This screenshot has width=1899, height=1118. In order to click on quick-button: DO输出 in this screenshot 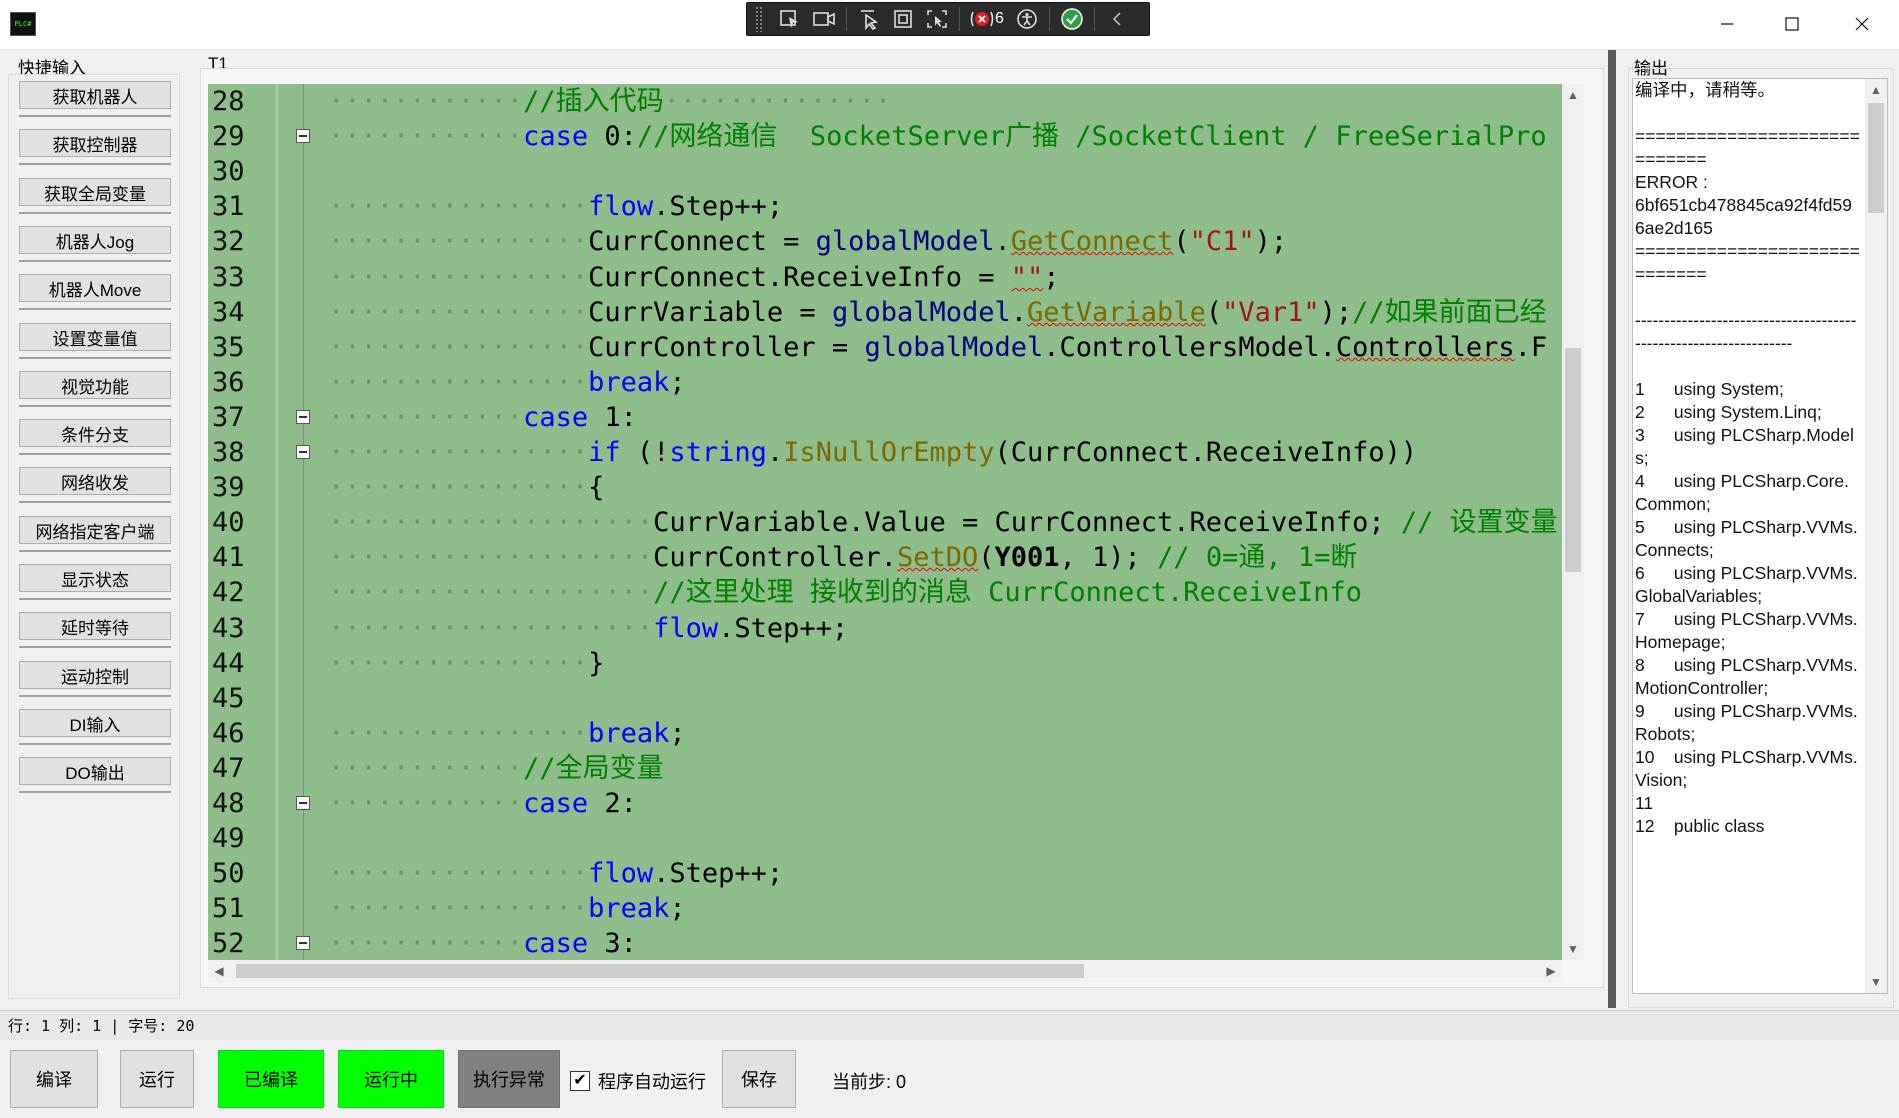, I will do `click(95, 771)`.